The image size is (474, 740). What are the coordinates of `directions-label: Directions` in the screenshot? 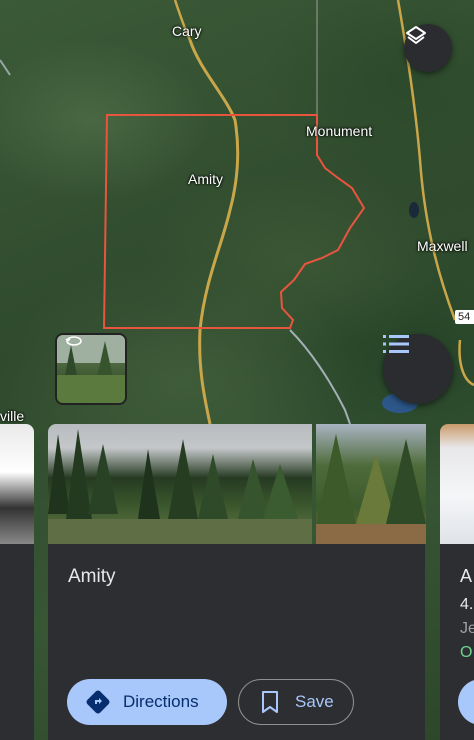 It's located at (161, 701).